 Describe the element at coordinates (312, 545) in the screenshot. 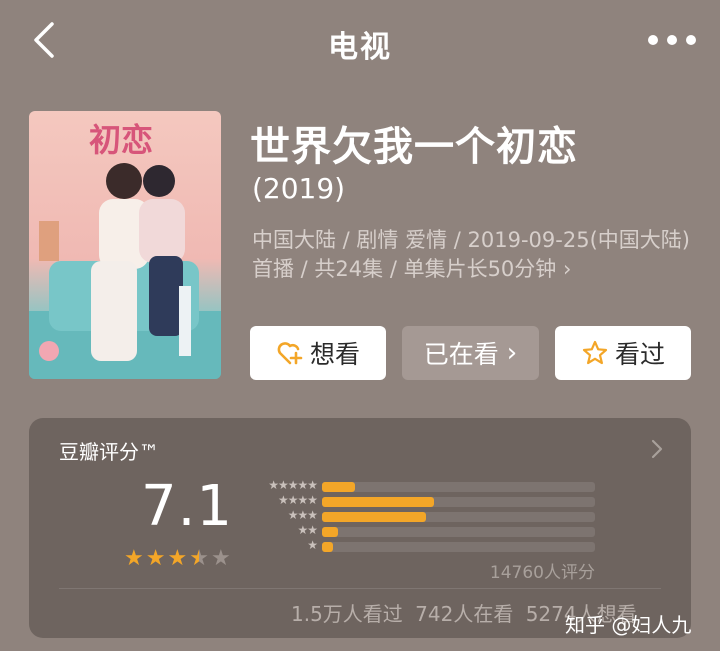

I see `distribution-stars: ★` at that location.